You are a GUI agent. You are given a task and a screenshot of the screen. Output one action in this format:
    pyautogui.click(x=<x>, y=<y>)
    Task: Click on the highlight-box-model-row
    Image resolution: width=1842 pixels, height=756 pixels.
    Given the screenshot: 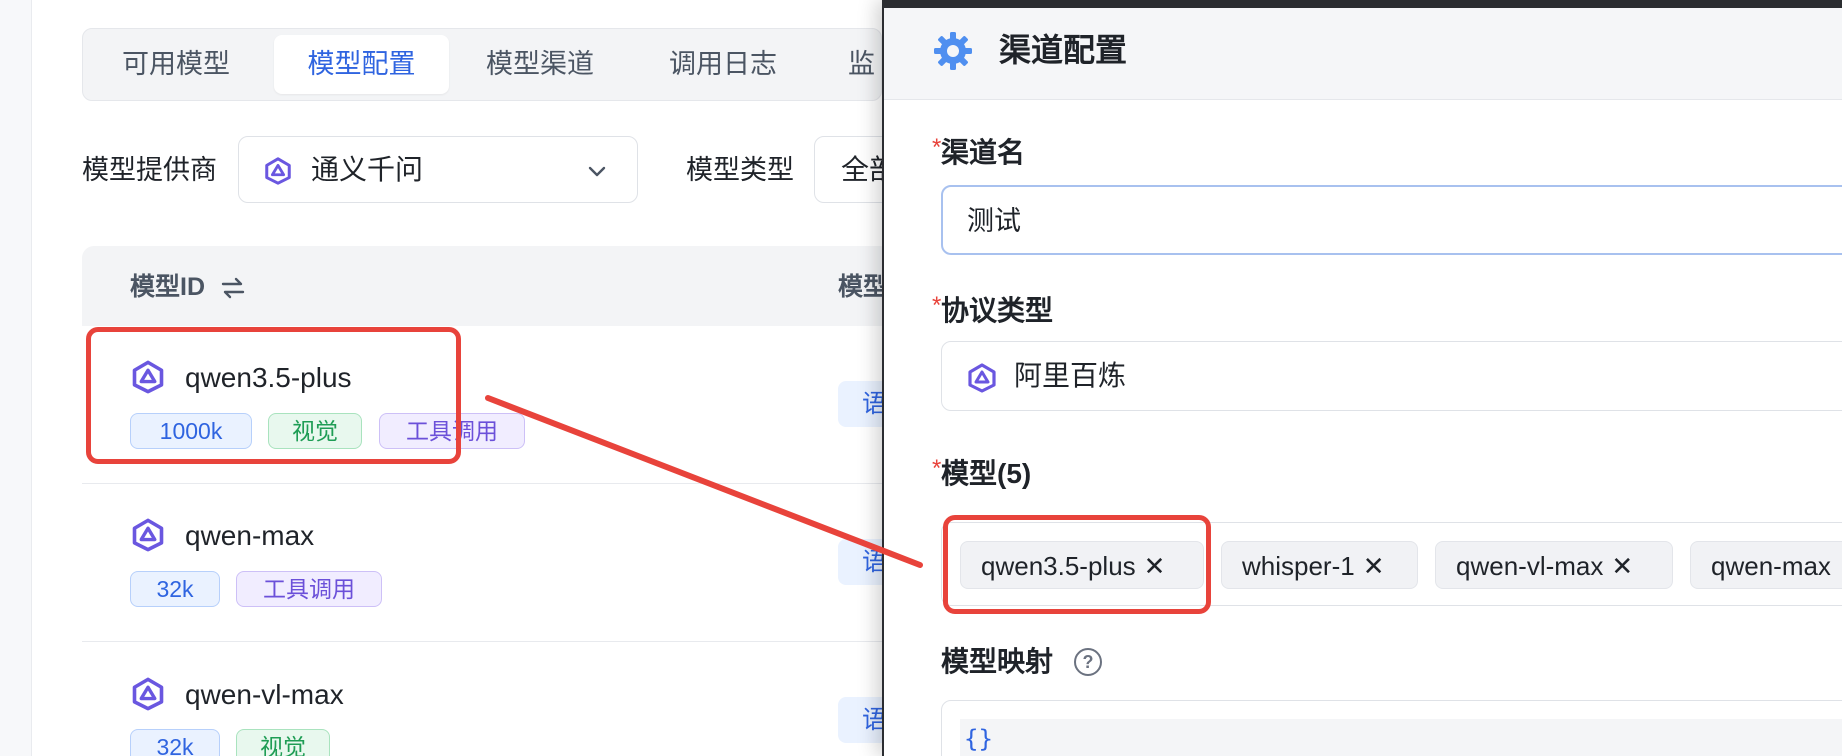 What is the action you would take?
    pyautogui.click(x=273, y=395)
    